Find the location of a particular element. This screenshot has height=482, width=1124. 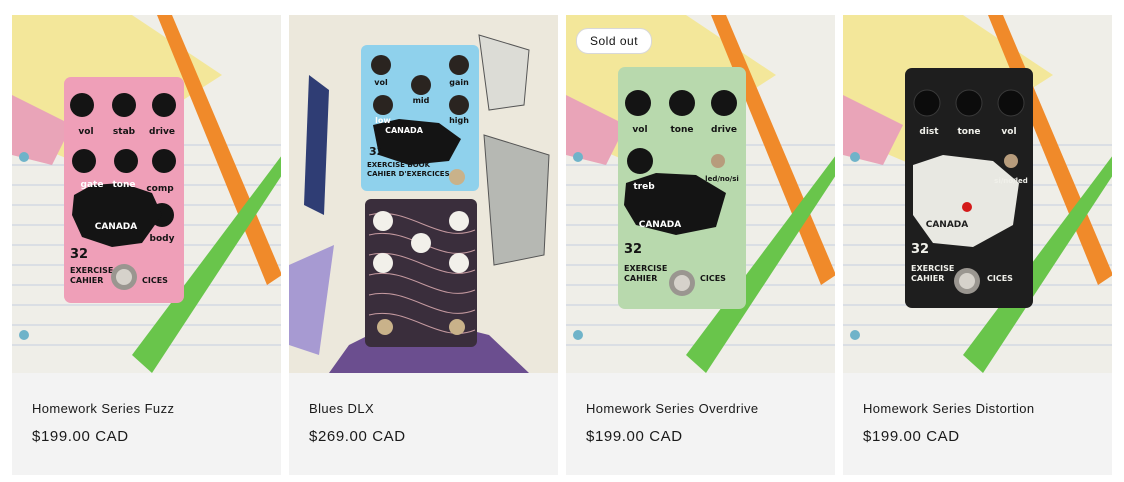

svg-text: comp is located at coordinates (160, 189).